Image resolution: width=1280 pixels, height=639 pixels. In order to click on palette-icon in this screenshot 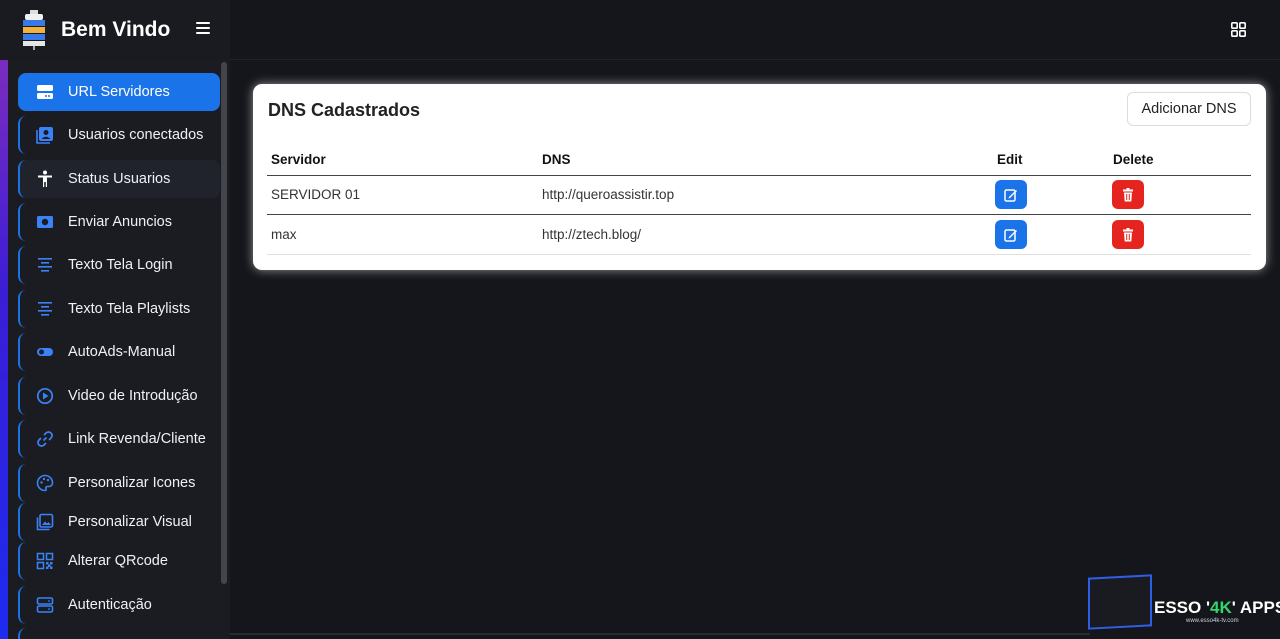, I will do `click(45, 483)`.